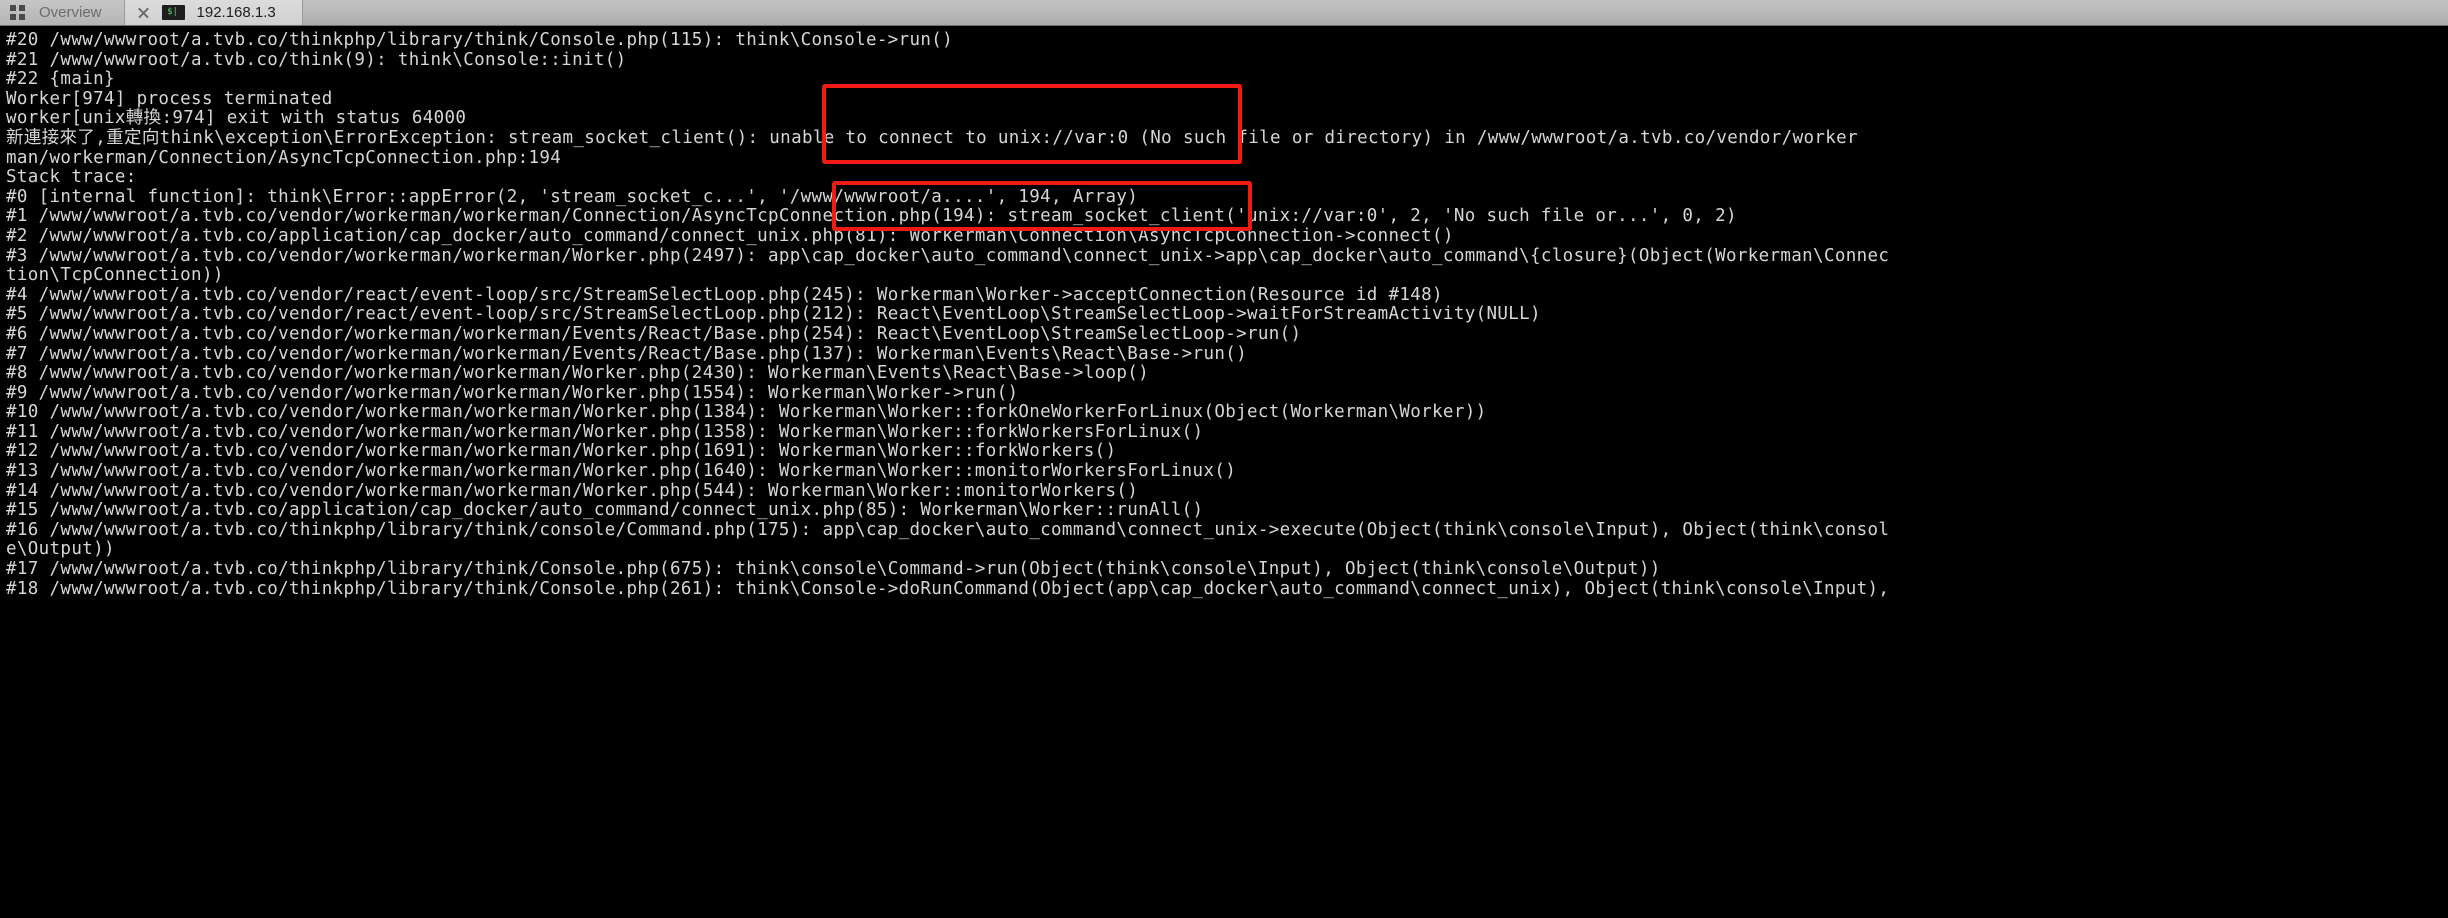  What do you see at coordinates (1224, 13) in the screenshot?
I see `window-tab-bar: Overview $| 192.168.1.3` at bounding box center [1224, 13].